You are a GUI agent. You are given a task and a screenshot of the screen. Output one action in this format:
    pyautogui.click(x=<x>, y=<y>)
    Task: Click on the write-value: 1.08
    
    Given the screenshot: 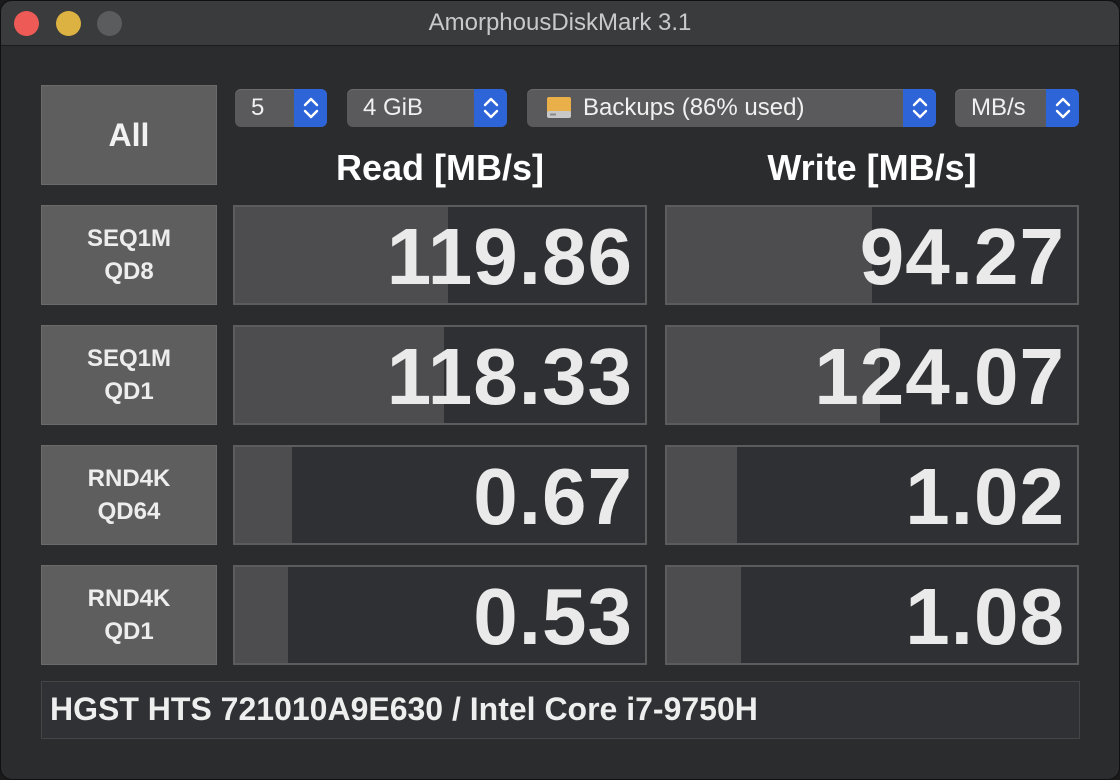 What is the action you would take?
    pyautogui.click(x=985, y=616)
    